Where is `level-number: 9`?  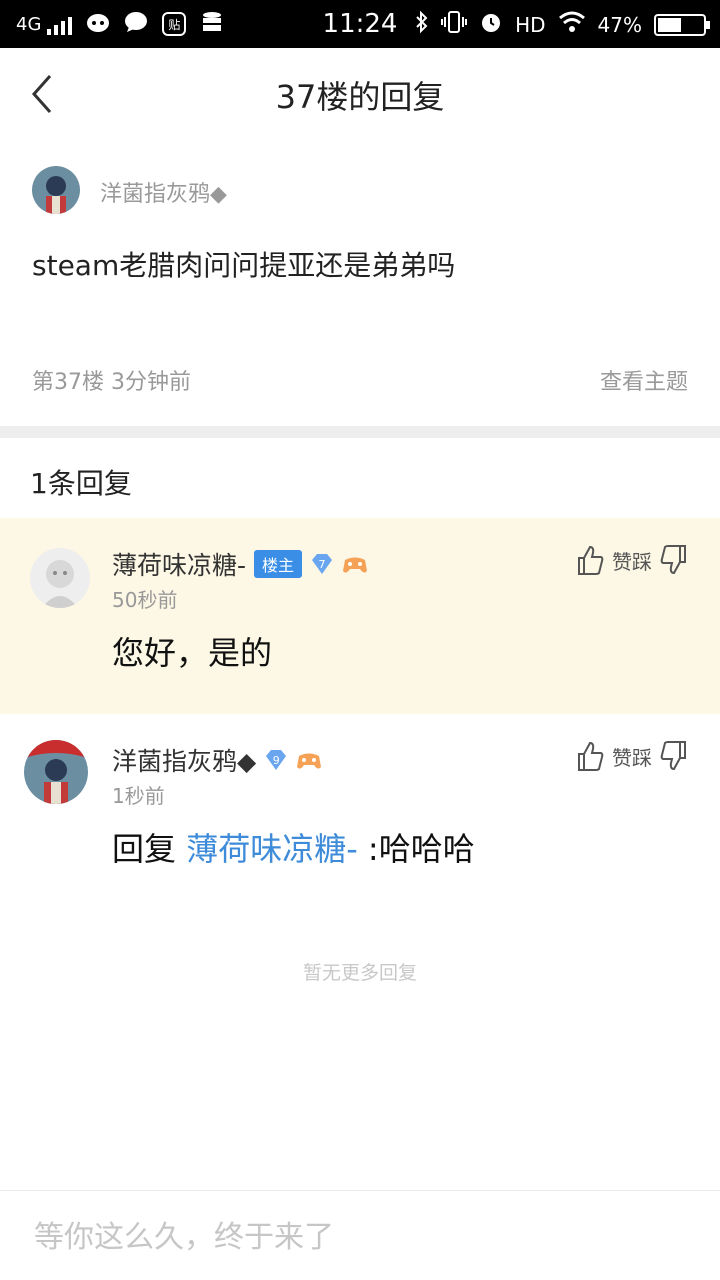
level-number: 9 is located at coordinates (276, 760).